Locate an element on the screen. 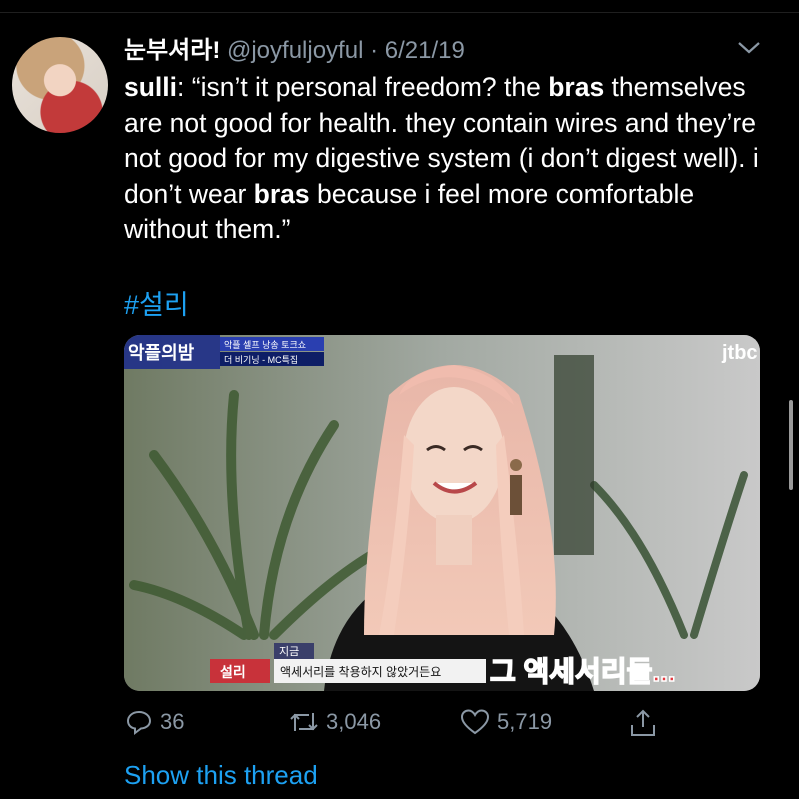 The width and height of the screenshot is (799, 799). hashtag-link: #설리 is located at coordinates (156, 302).